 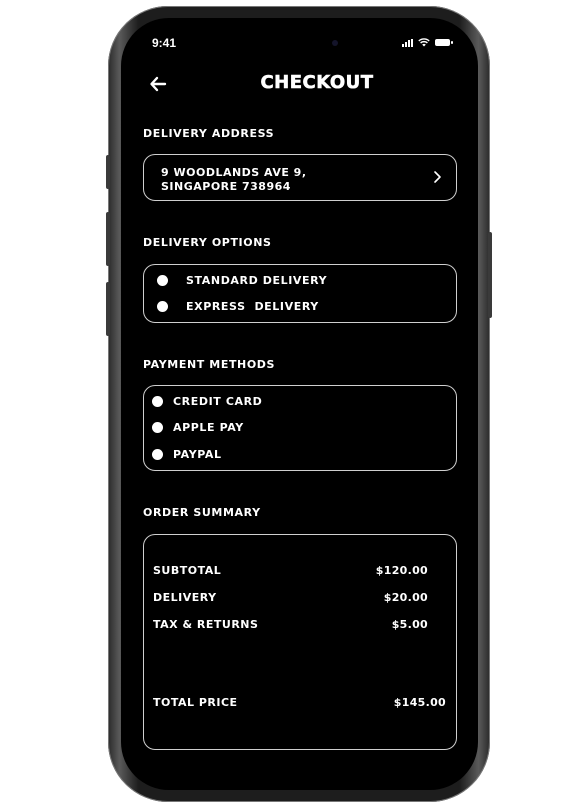 I want to click on delivery-option-label: STANDARD DELIVERY, so click(x=257, y=280).